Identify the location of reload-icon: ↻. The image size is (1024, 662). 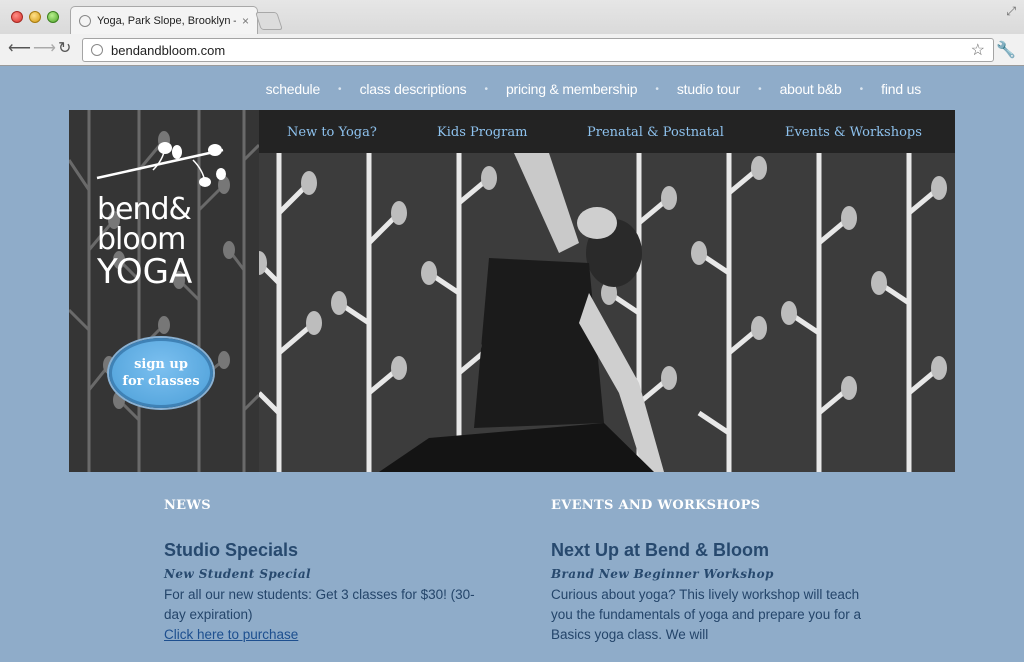
(64, 49).